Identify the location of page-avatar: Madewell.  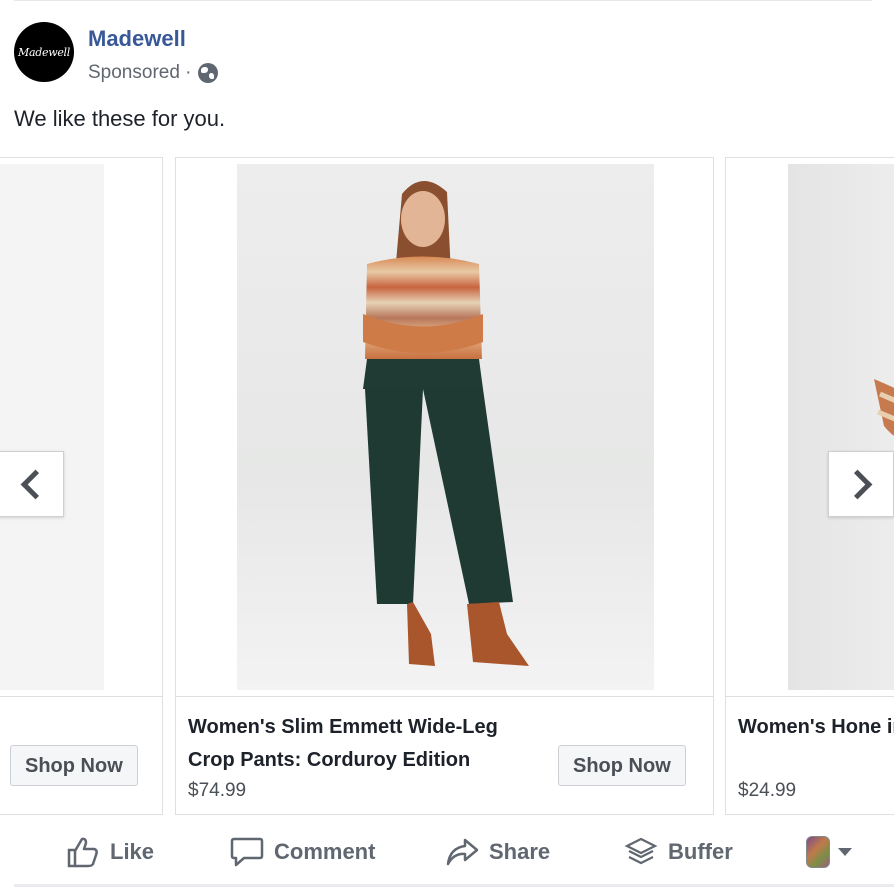
(44, 52).